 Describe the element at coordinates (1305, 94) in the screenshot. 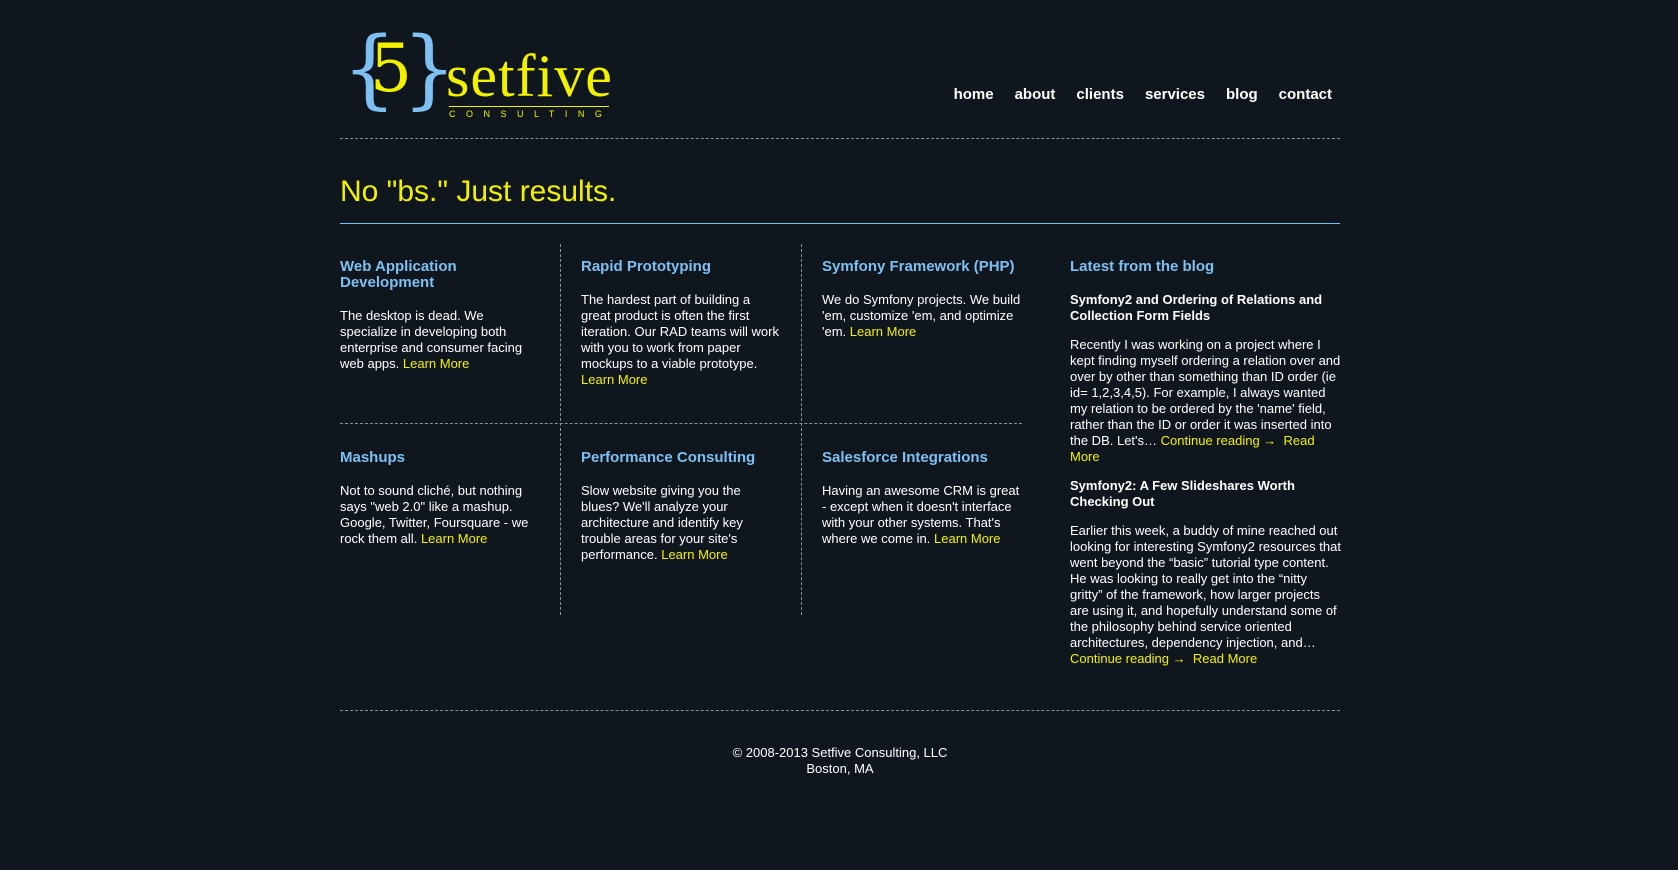

I see `nav-contact: contact` at that location.